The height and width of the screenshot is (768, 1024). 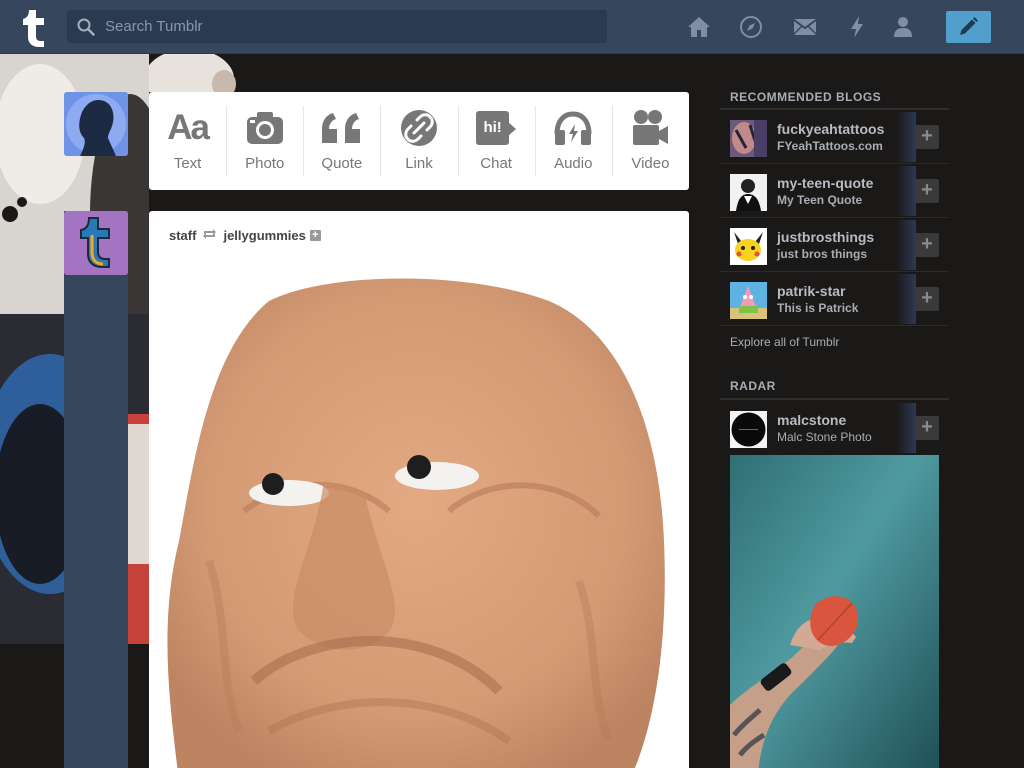 I want to click on search-icon, so click(x=86, y=27).